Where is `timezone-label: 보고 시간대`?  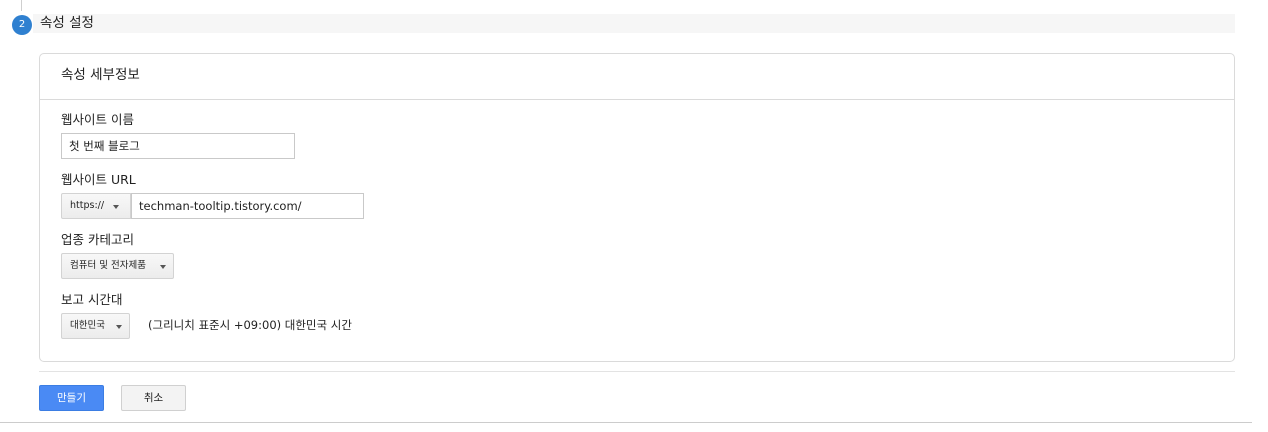 timezone-label: 보고 시간대 is located at coordinates (92, 299).